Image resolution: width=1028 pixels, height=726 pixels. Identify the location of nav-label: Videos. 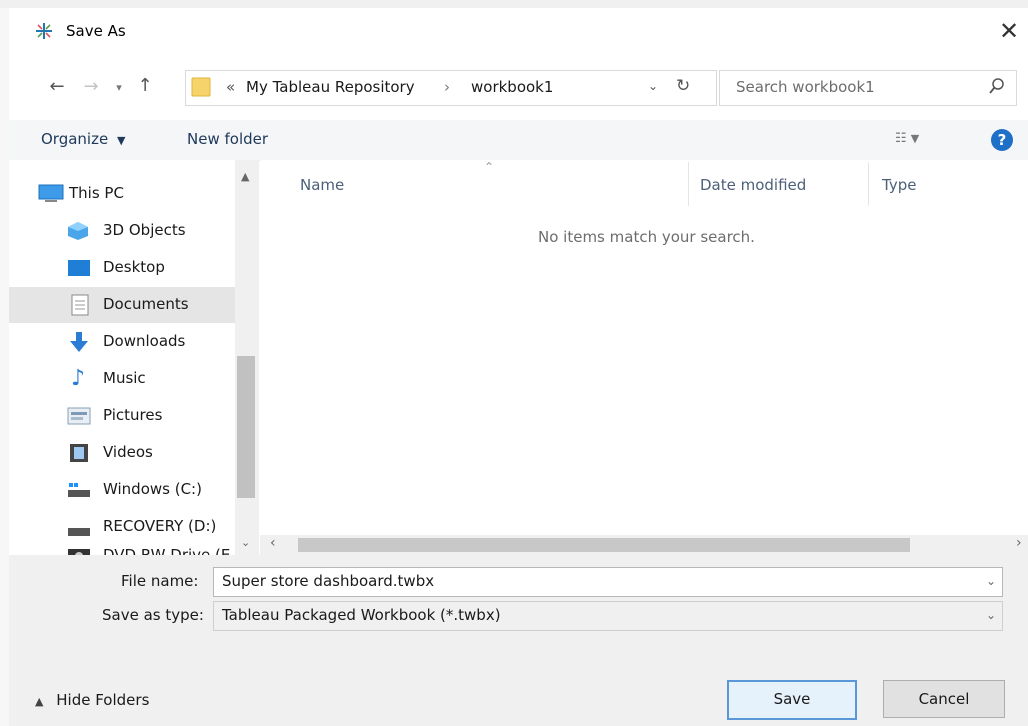
(128, 452).